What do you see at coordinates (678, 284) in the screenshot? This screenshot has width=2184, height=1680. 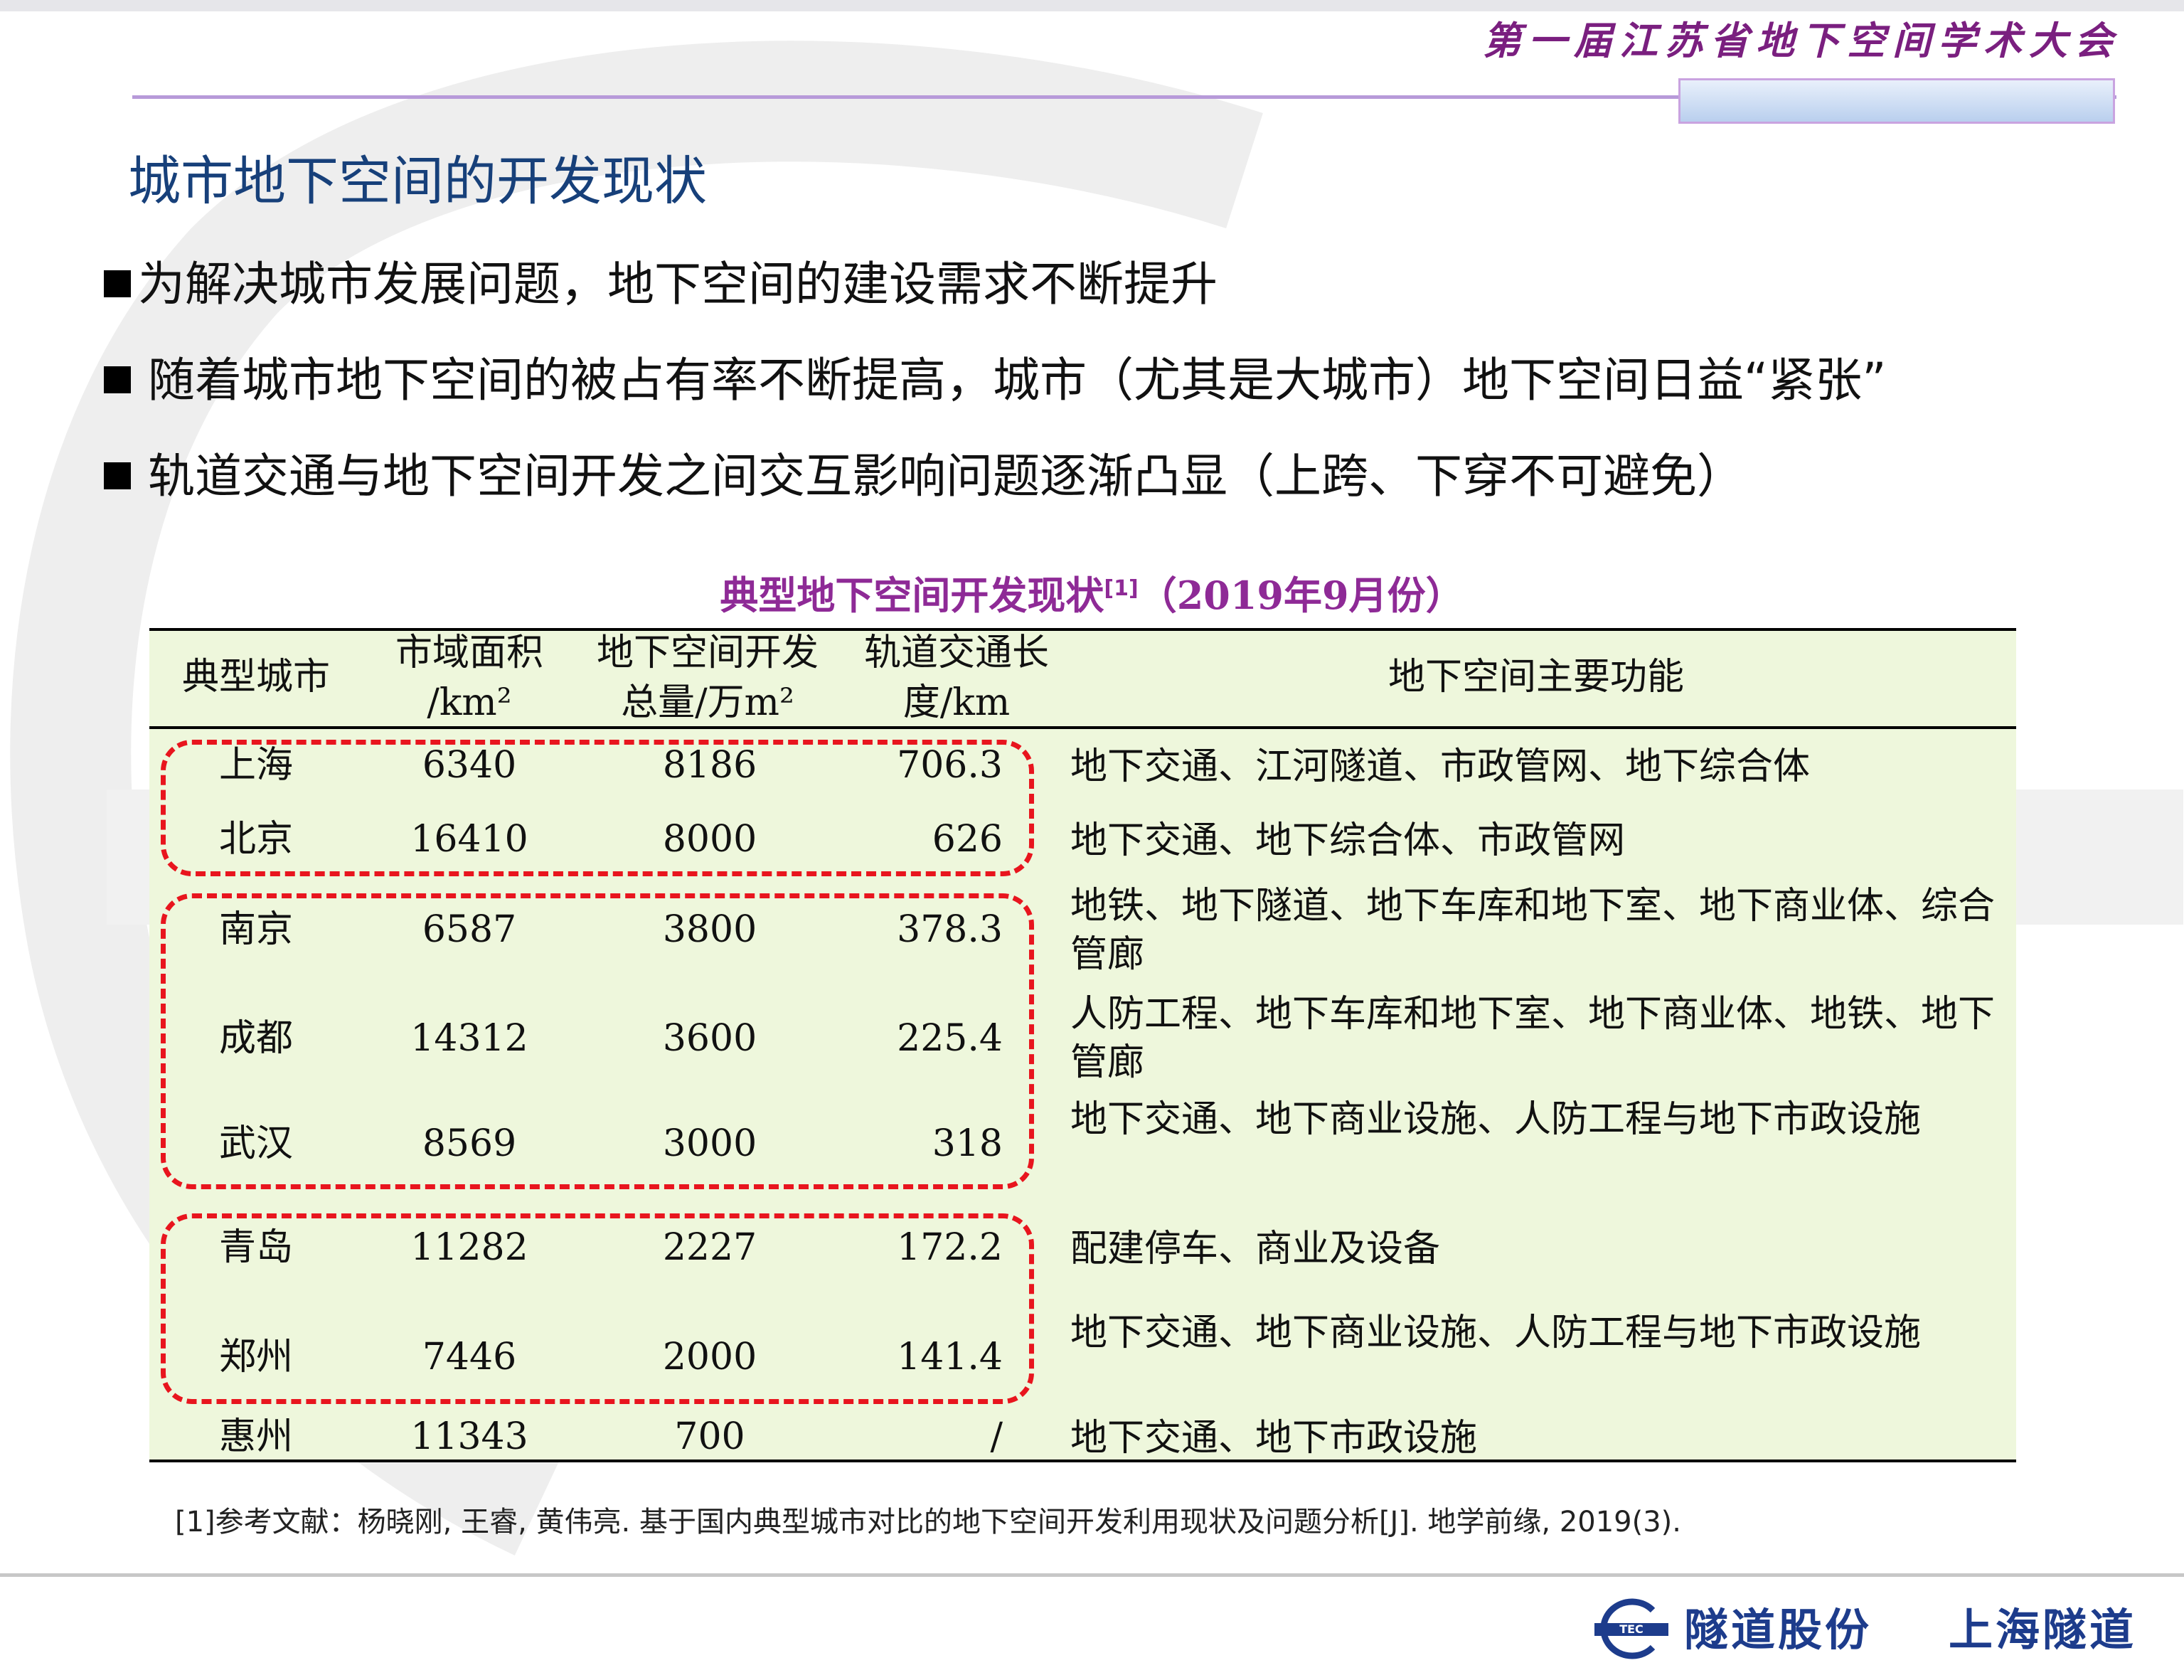 I see `bullet-text: 为解决城市发展问题，地下空间的建设需求不断提升` at bounding box center [678, 284].